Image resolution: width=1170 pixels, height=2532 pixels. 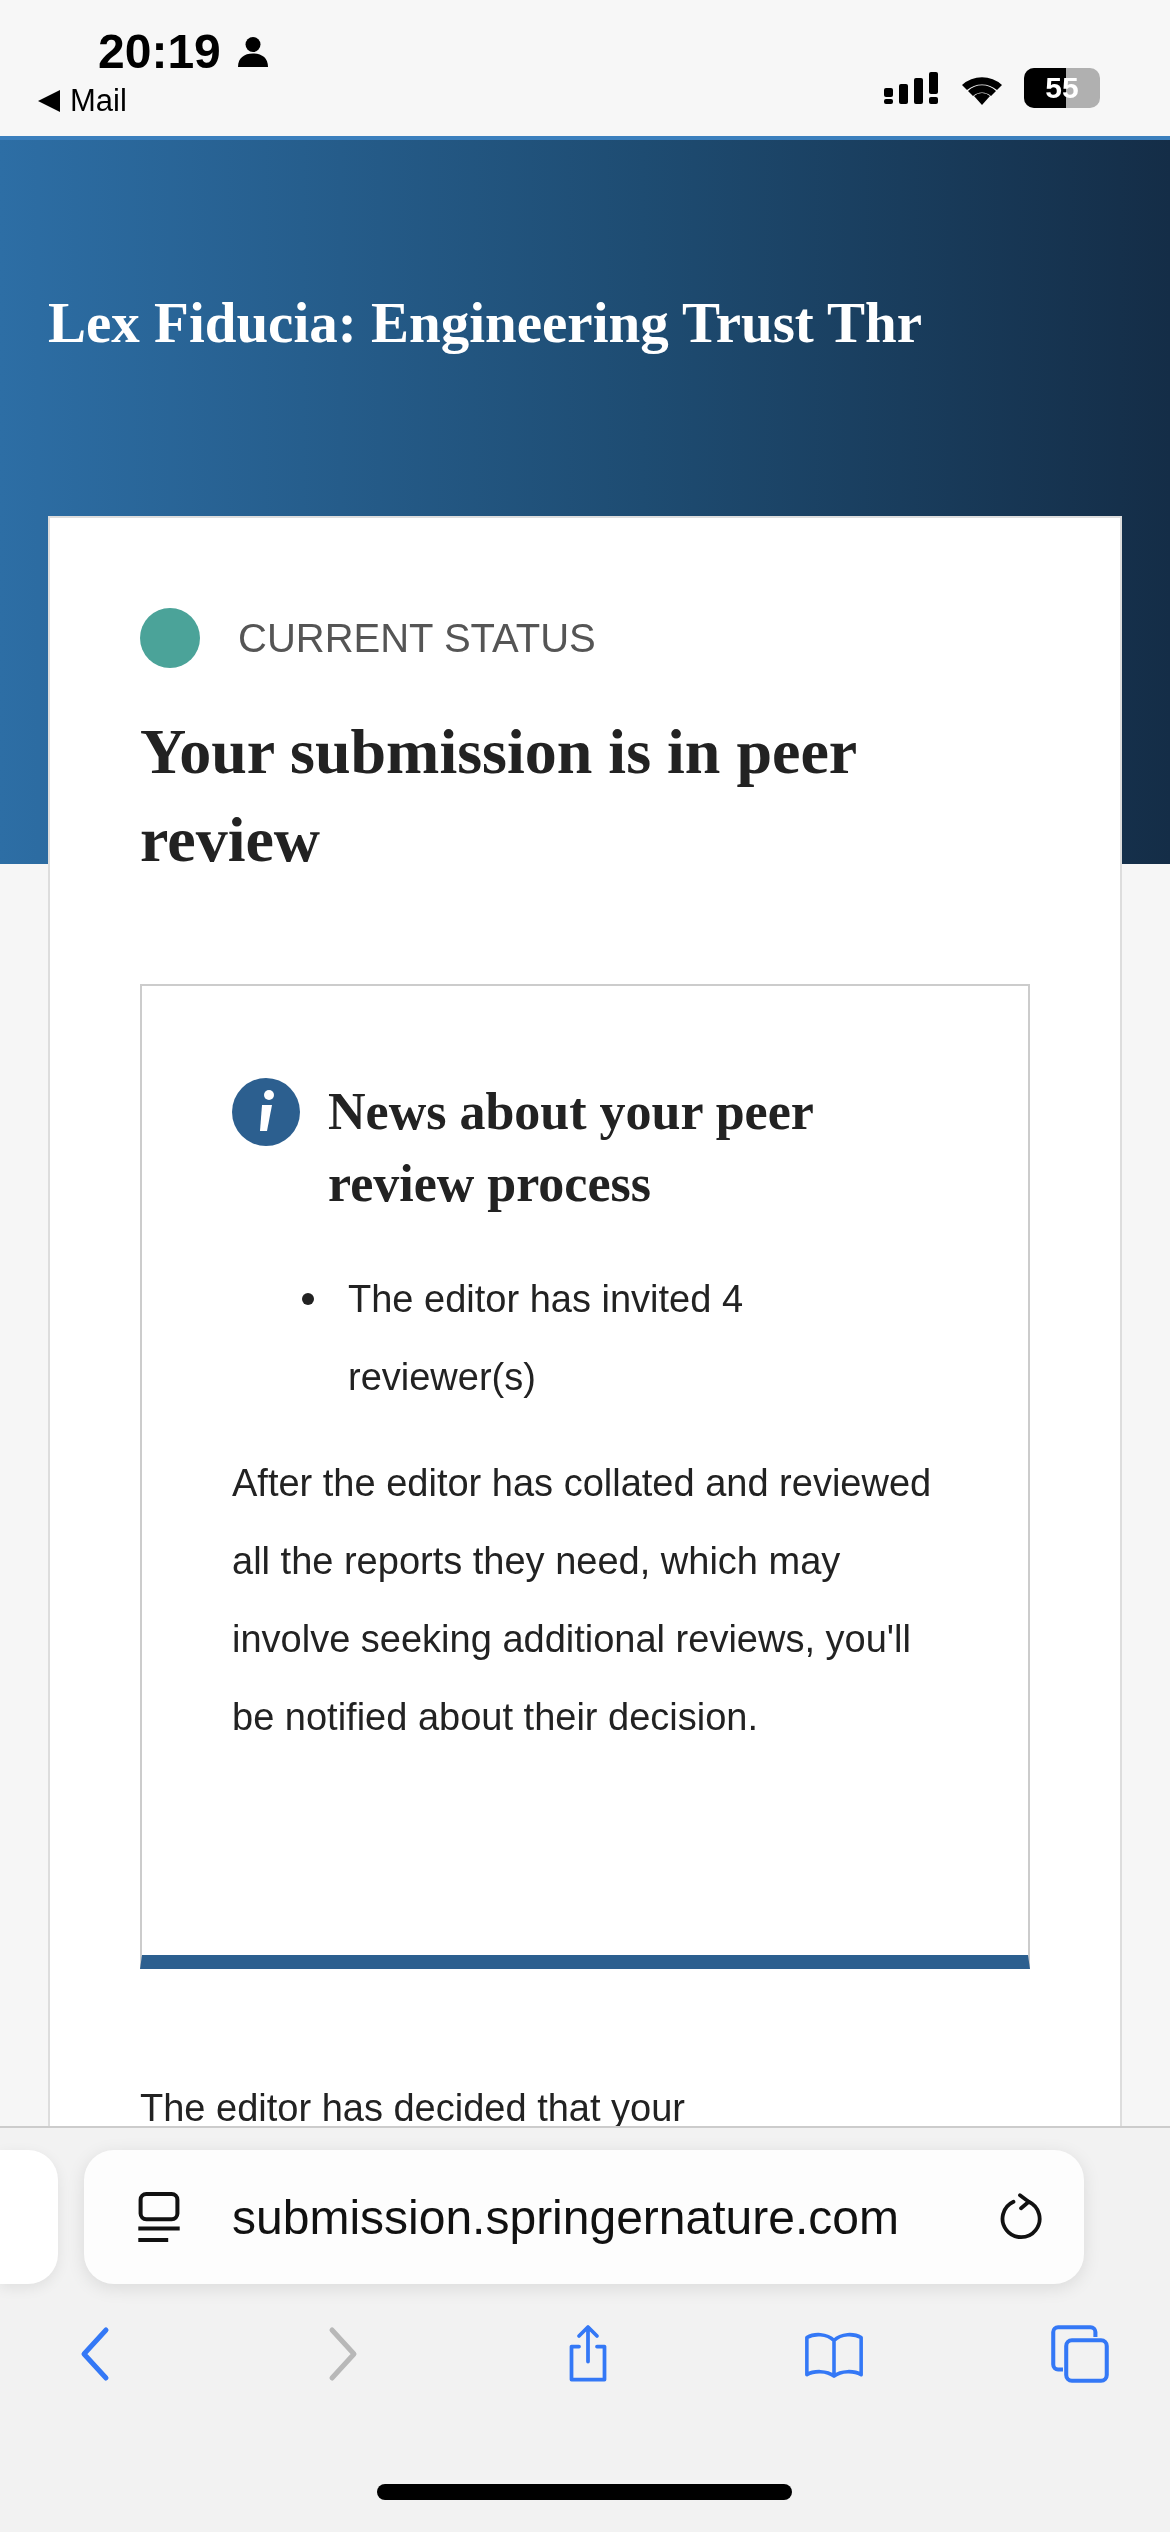 What do you see at coordinates (546, 1338) in the screenshot?
I see `news-bullet: The editor has invited 4 reviewer(s)` at bounding box center [546, 1338].